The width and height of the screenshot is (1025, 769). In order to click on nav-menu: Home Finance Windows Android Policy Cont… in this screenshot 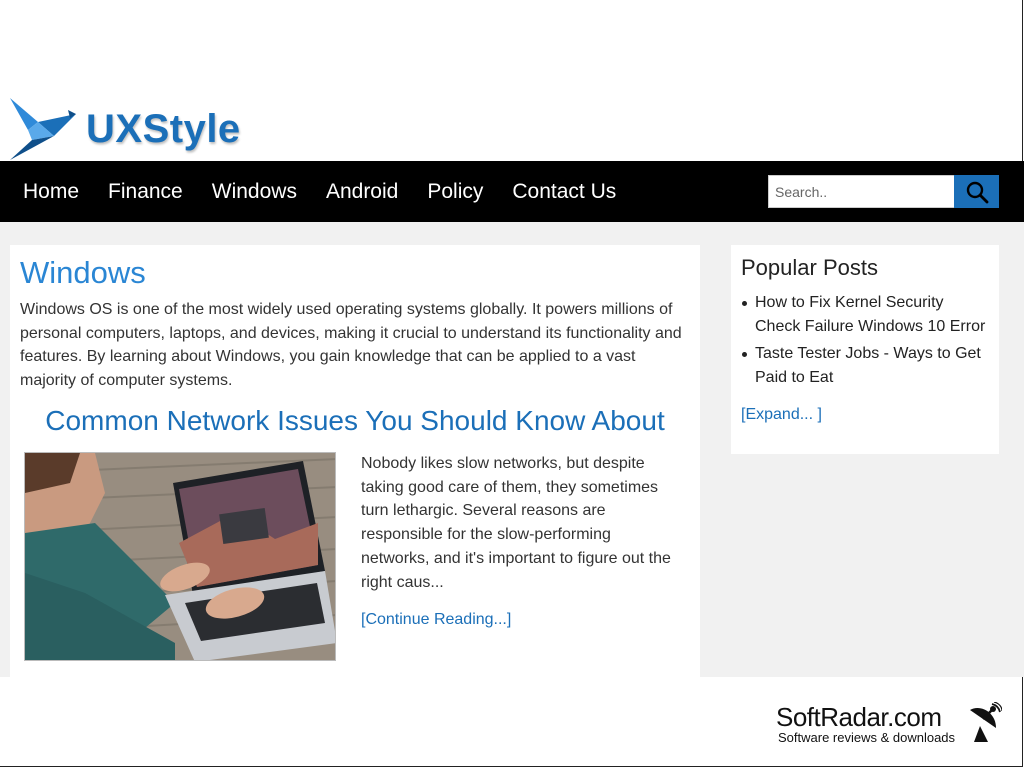, I will do `click(334, 191)`.